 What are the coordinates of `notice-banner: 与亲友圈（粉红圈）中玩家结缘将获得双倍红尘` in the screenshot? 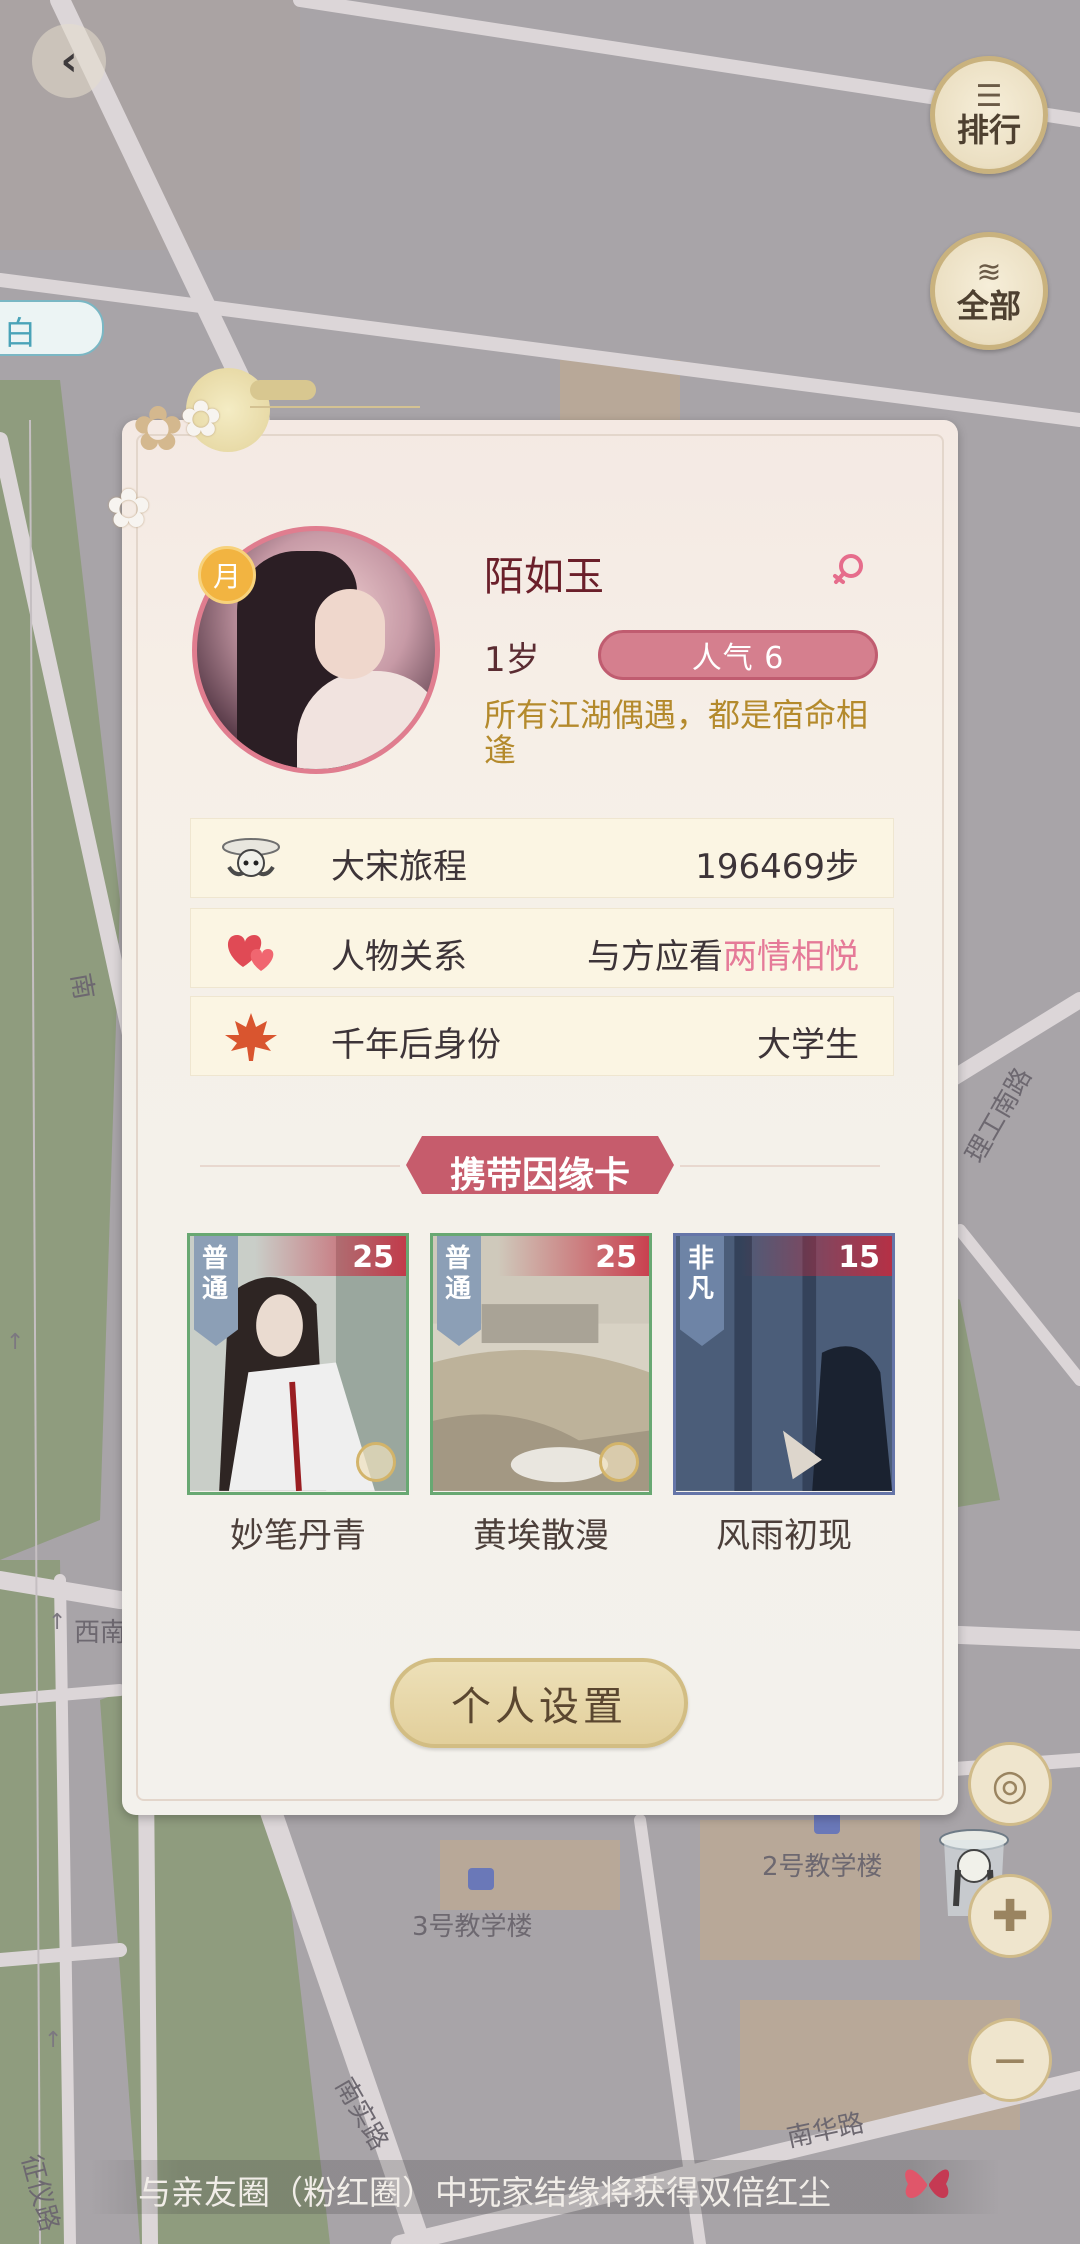 It's located at (545, 2187).